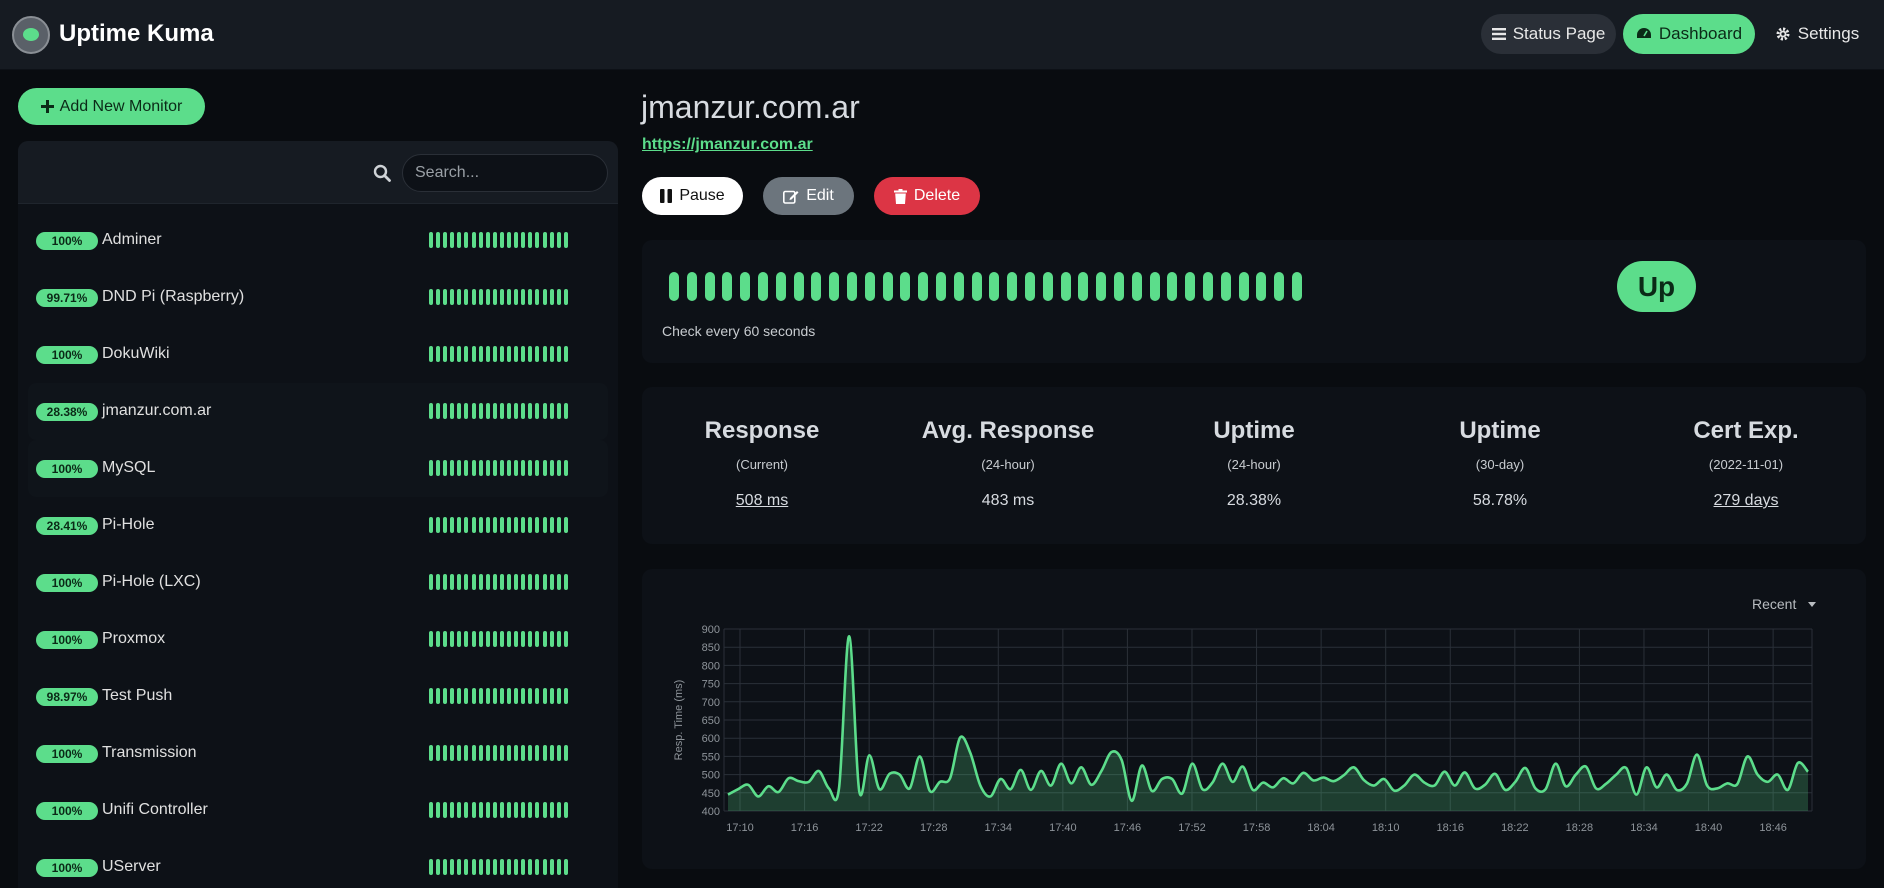 The image size is (1884, 888). I want to click on heartbeat-card: Check every 60 seconds Up, so click(1254, 301).